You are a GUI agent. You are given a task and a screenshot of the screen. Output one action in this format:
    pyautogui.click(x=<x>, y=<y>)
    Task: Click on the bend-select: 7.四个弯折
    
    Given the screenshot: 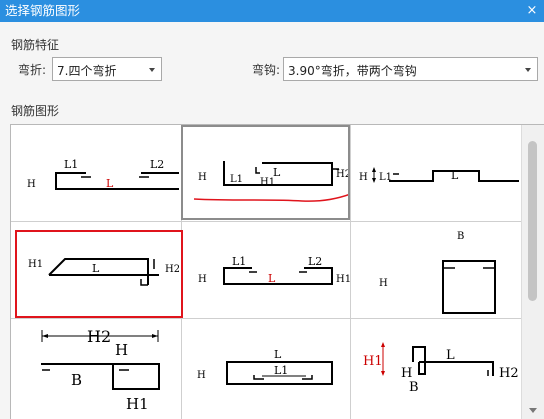 What is the action you would take?
    pyautogui.click(x=107, y=69)
    